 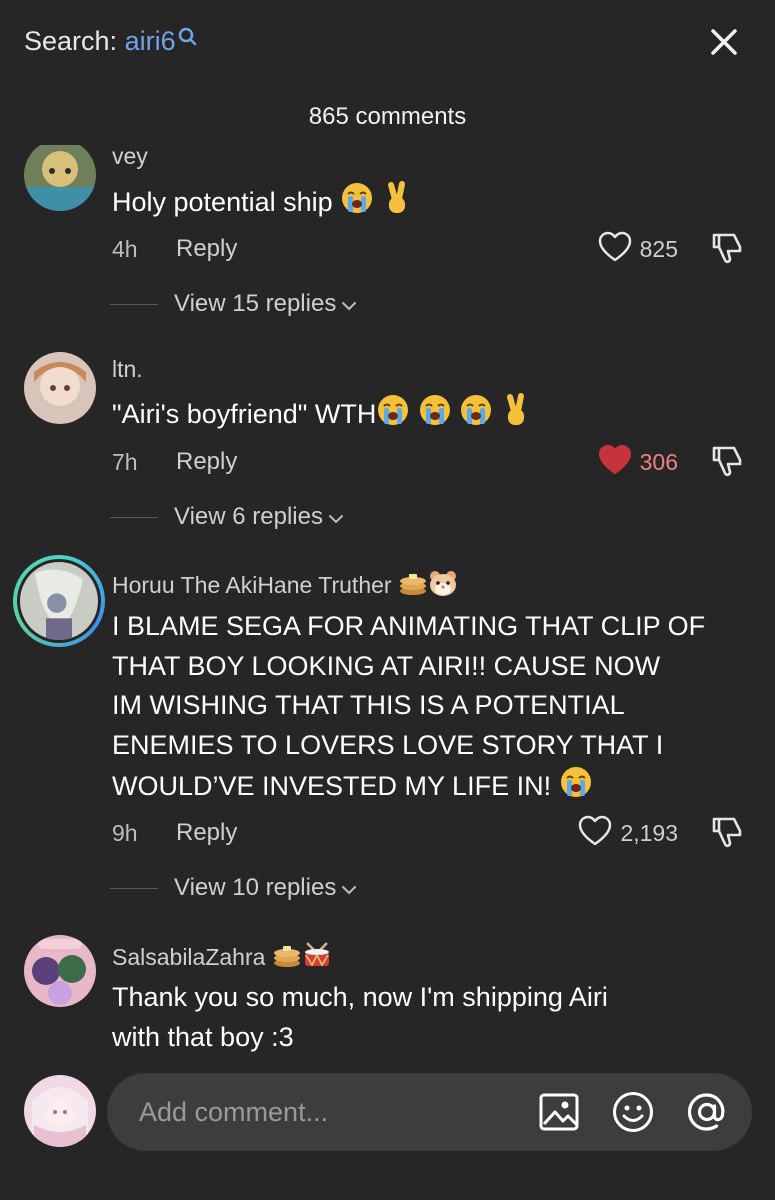 I want to click on like-button: 306, so click(x=638, y=462).